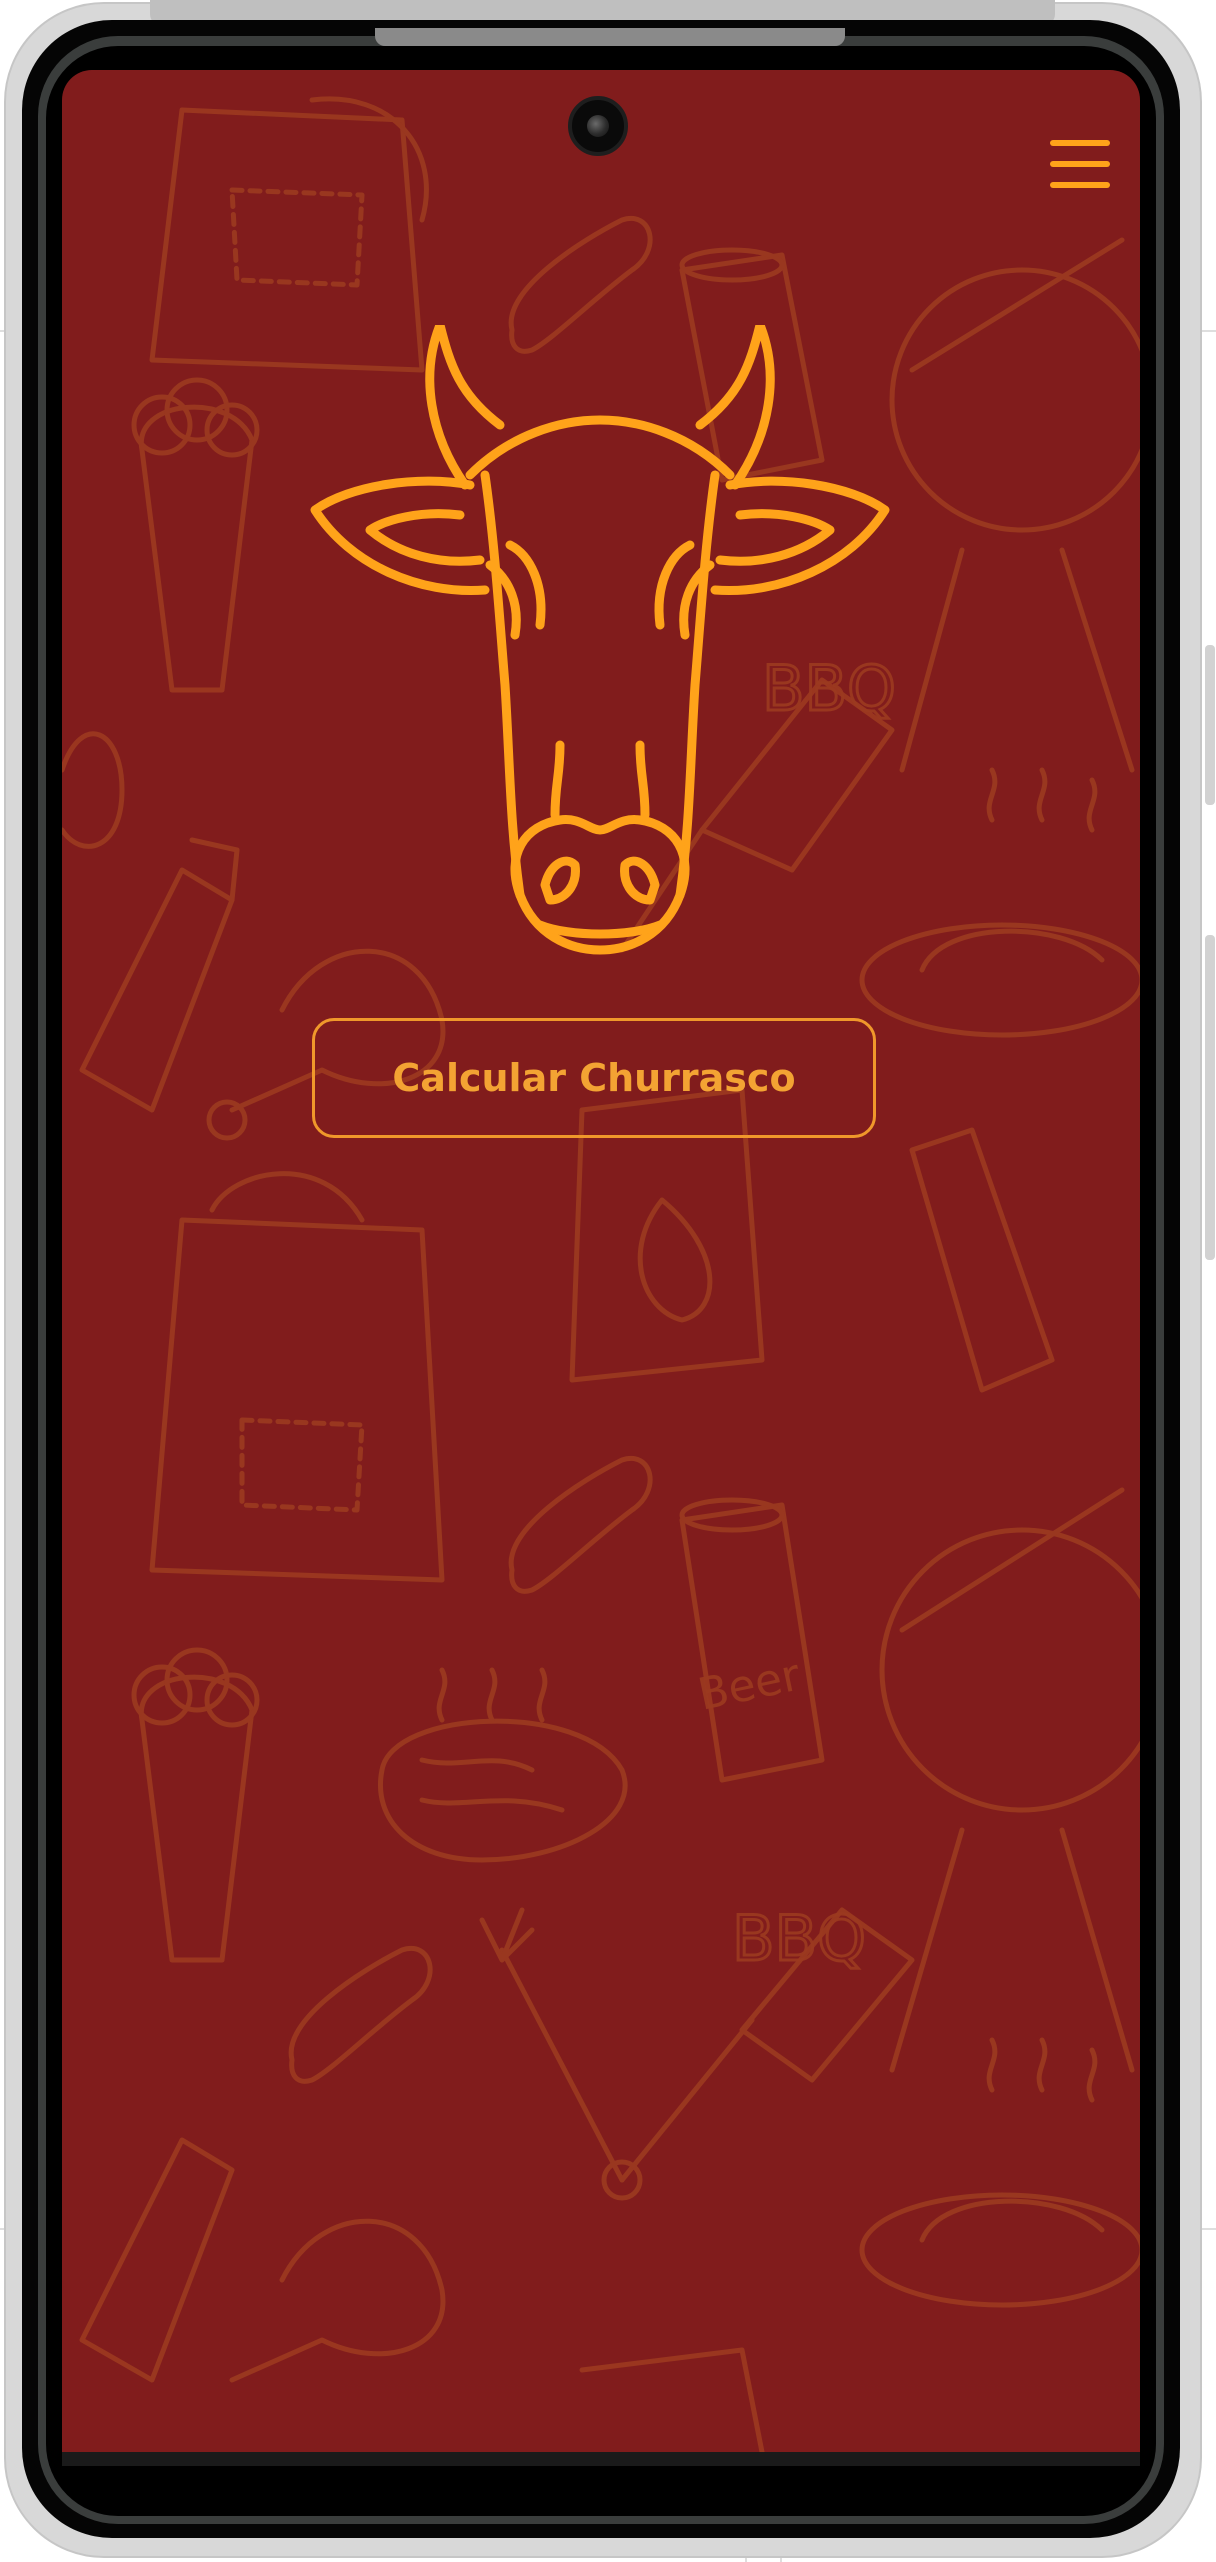  I want to click on screen-bottom-edge, so click(601, 2459).